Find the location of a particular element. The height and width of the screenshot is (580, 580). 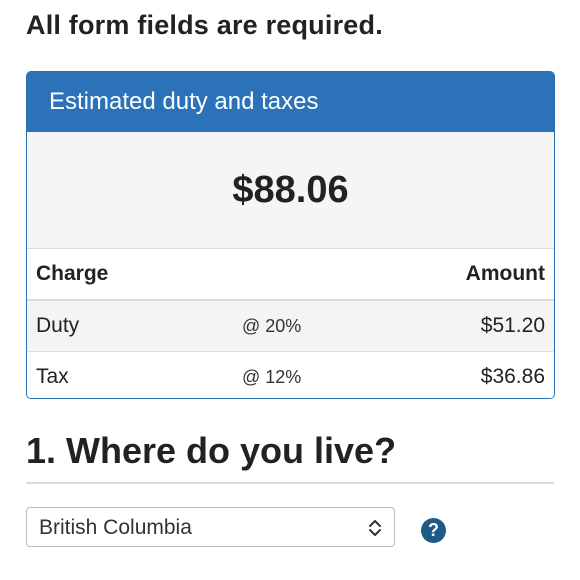

chevron-up-down-icon is located at coordinates (375, 528).